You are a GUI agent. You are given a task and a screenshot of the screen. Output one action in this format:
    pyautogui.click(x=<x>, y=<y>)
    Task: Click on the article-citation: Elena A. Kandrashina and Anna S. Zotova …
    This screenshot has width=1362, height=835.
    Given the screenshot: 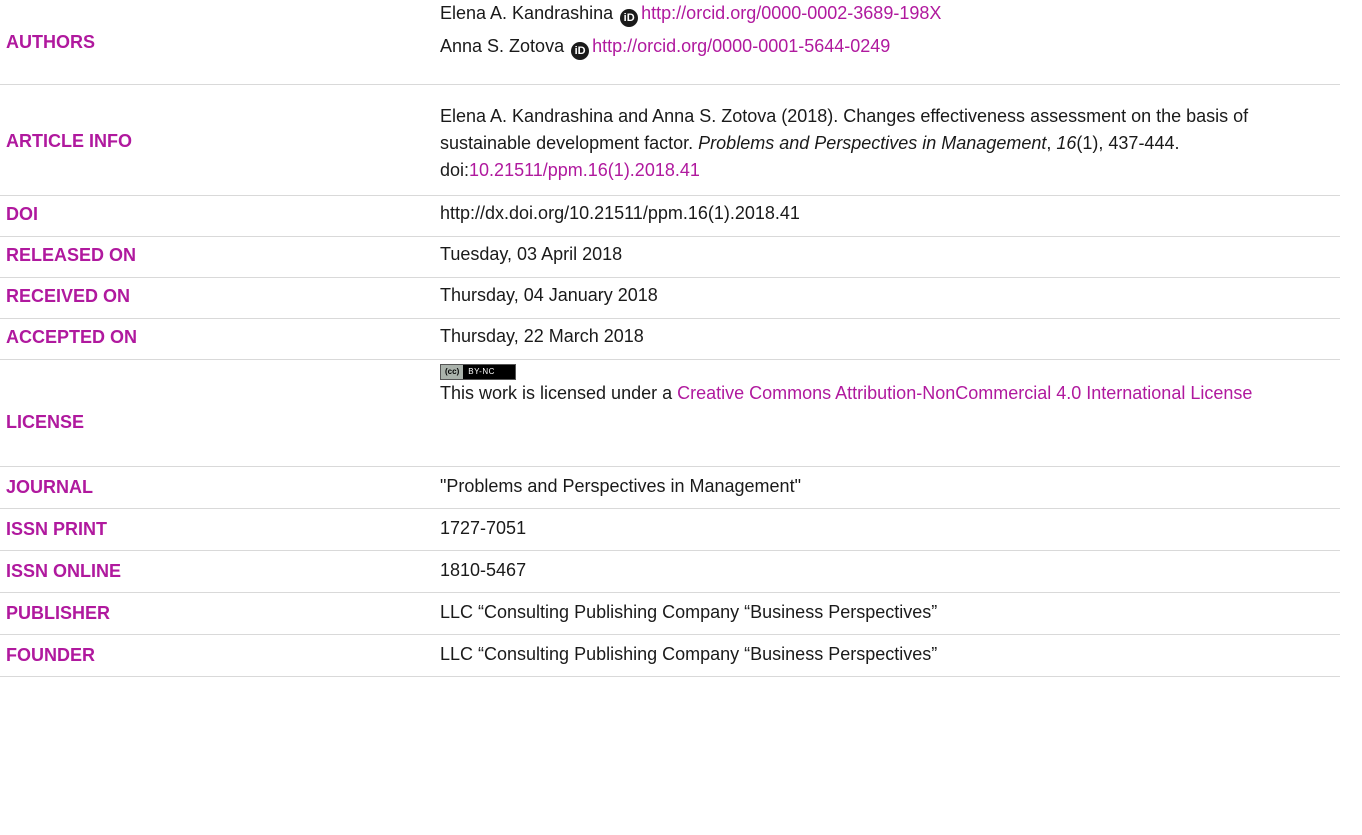 What is the action you would take?
    pyautogui.click(x=885, y=143)
    